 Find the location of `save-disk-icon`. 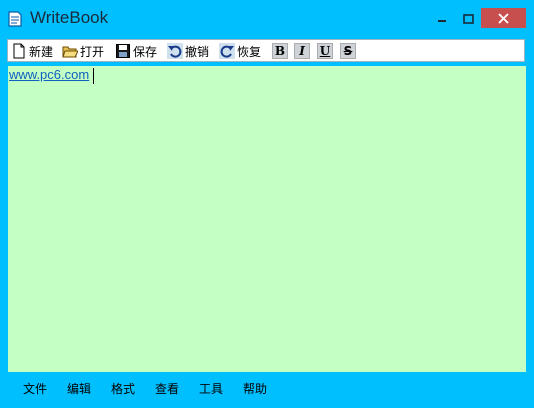

save-disk-icon is located at coordinates (123, 51).